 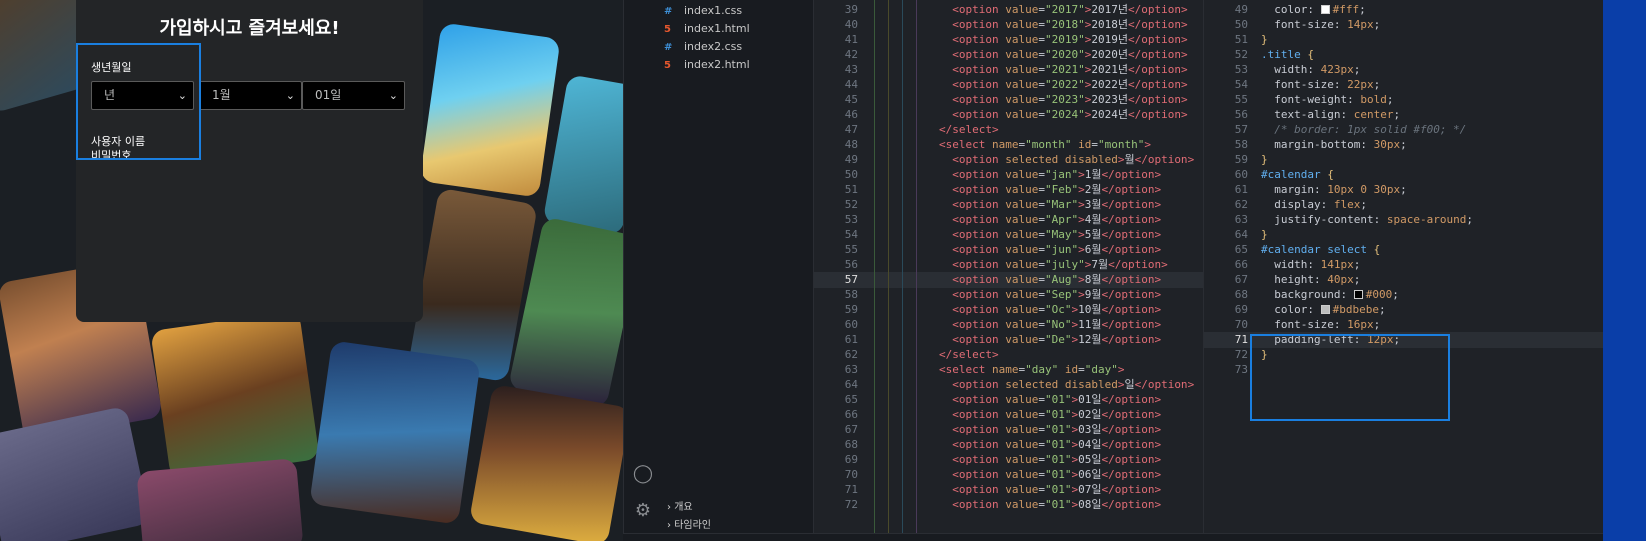 I want to click on code-line: 52 <option value="Mar">3월</option>, so click(x=1008, y=205).